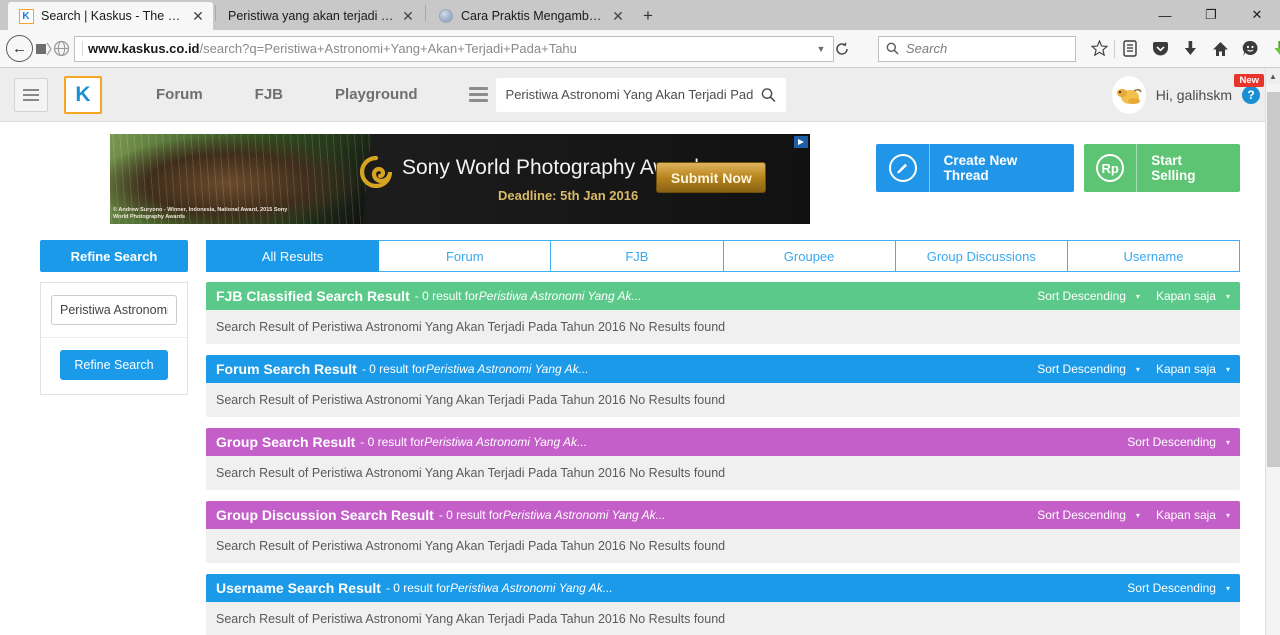  Describe the element at coordinates (114, 310) in the screenshot. I see `refine-search-input` at that location.